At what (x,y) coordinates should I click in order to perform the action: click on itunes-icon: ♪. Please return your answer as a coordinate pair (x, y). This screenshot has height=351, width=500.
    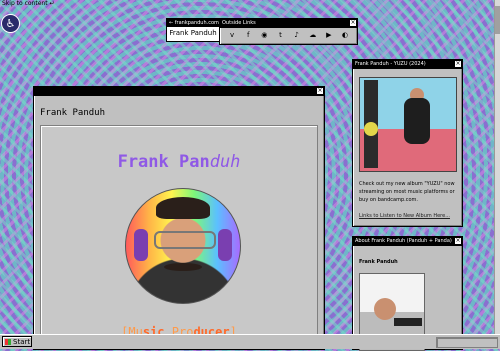
    Looking at the image, I should click on (297, 35).